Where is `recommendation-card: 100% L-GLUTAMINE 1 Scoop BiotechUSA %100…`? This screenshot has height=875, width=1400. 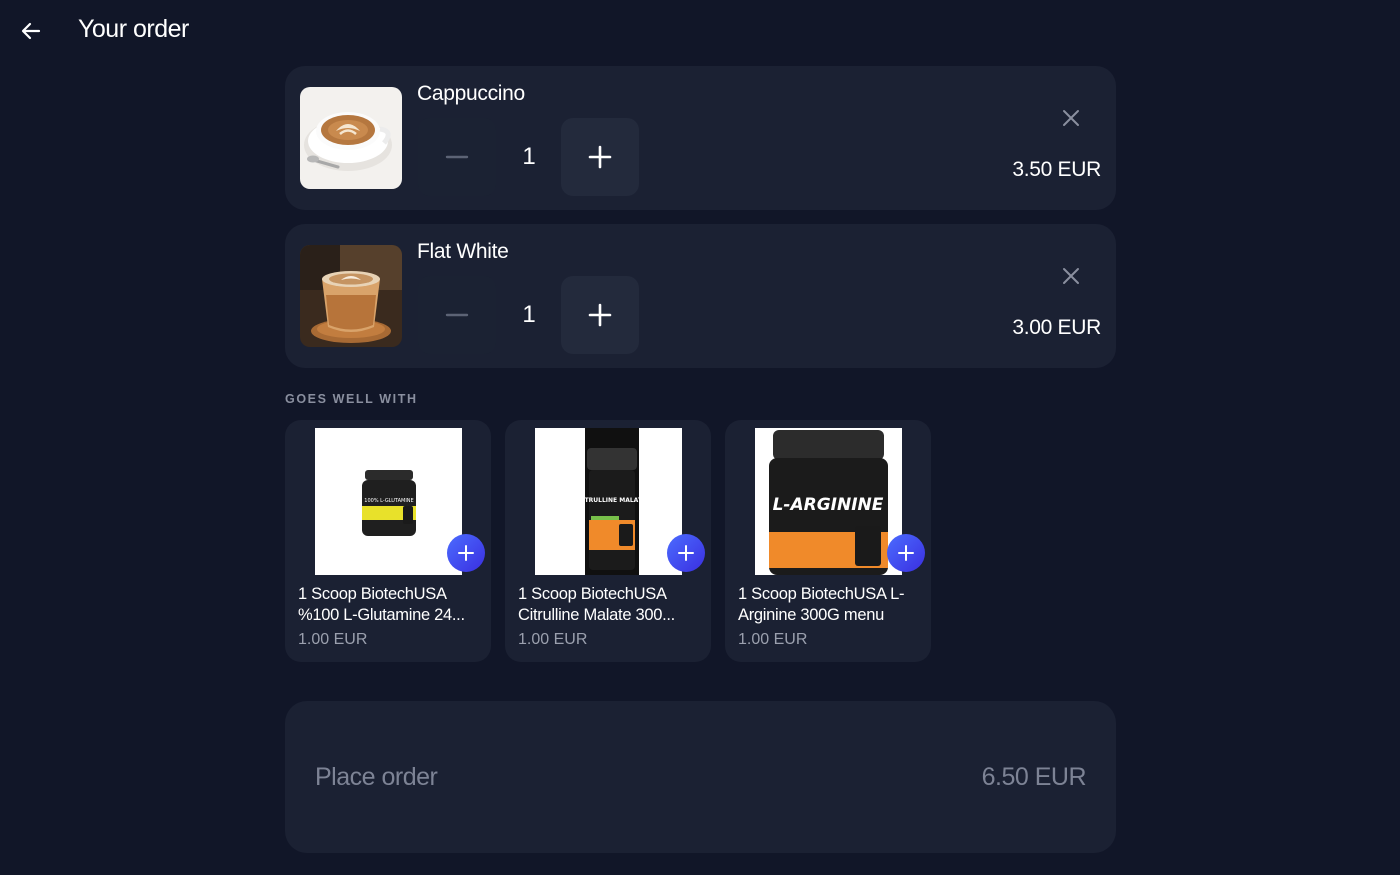 recommendation-card: 100% L-GLUTAMINE 1 Scoop BiotechUSA %100… is located at coordinates (388, 541).